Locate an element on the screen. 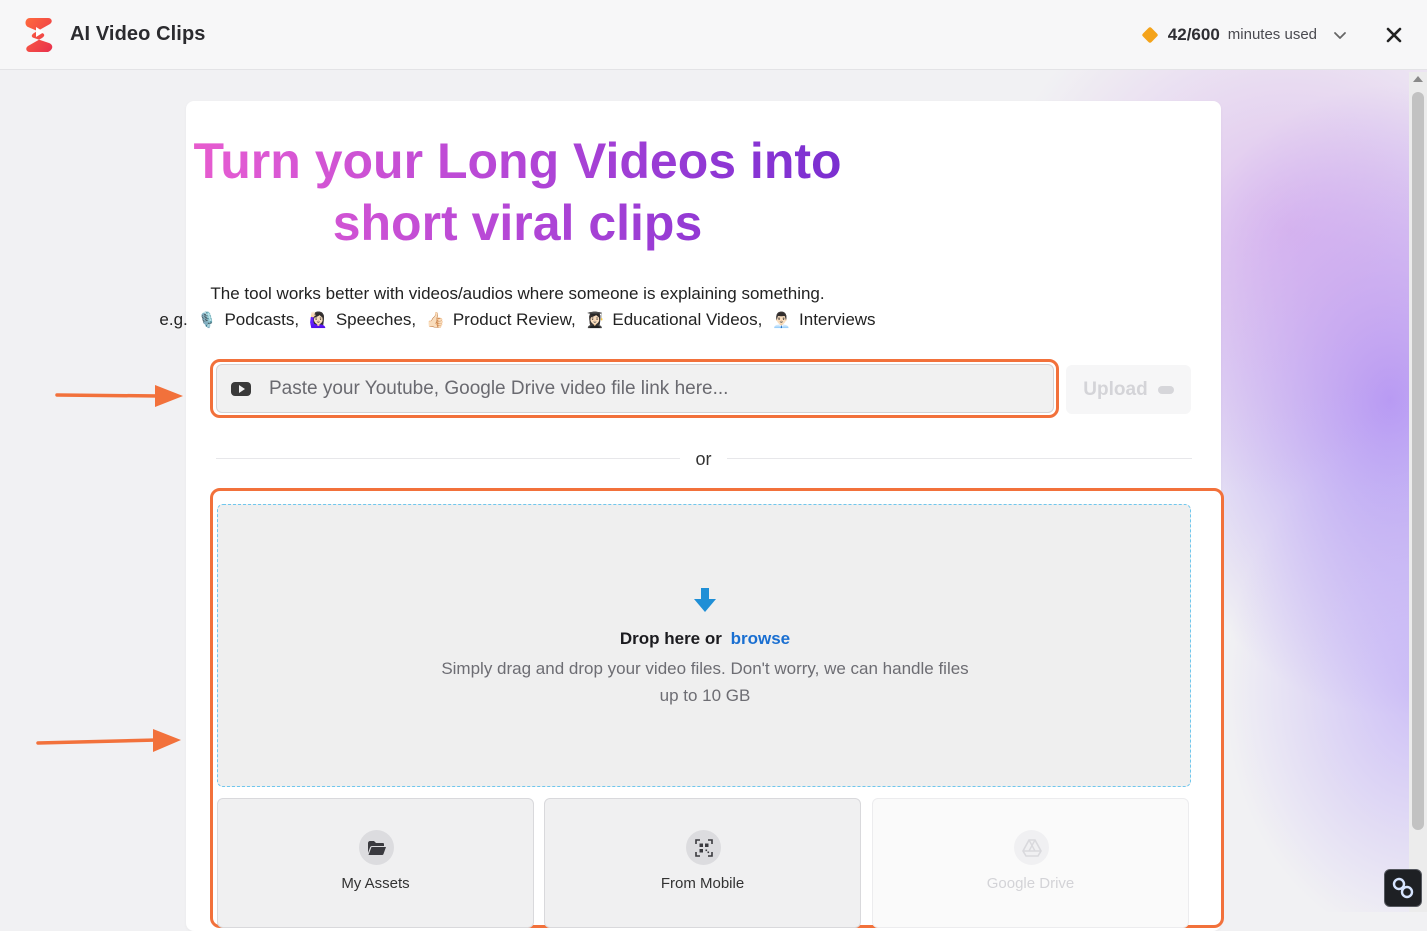 This screenshot has width=1427, height=931. from-mobile-label: From Mobile is located at coordinates (702, 883).